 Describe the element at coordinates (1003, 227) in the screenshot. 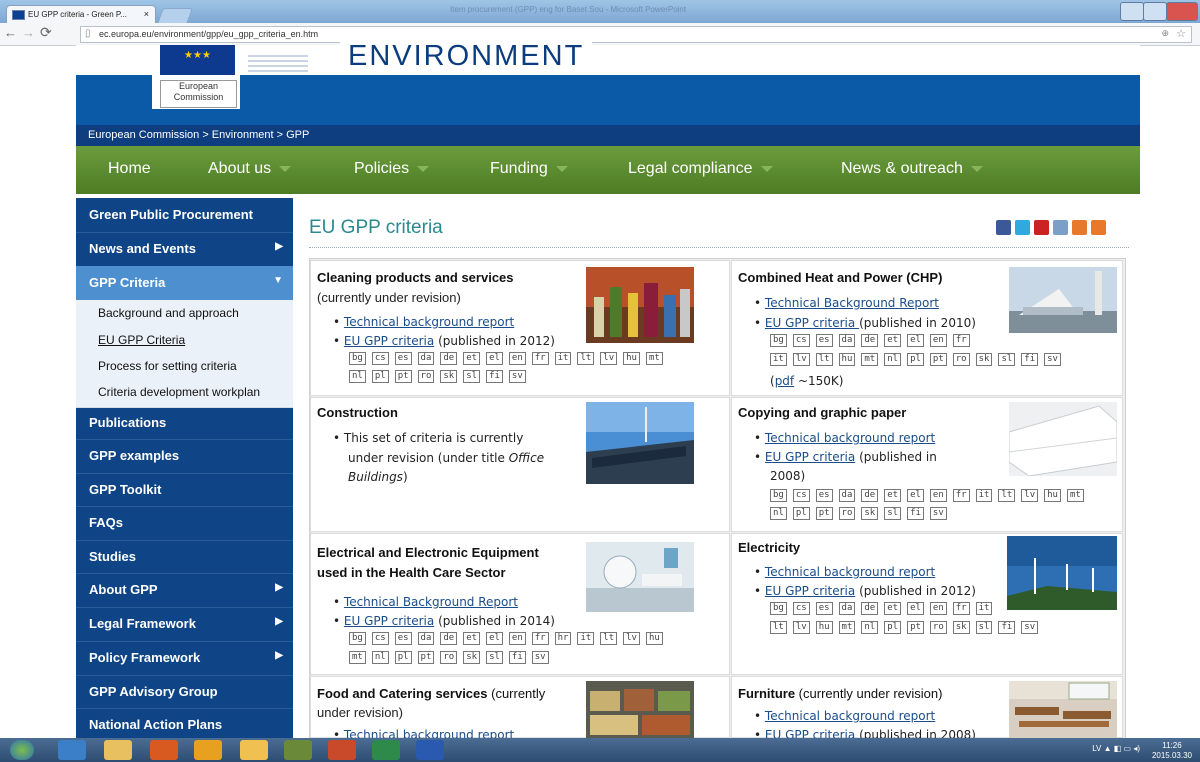

I see `facebook-icon` at that location.